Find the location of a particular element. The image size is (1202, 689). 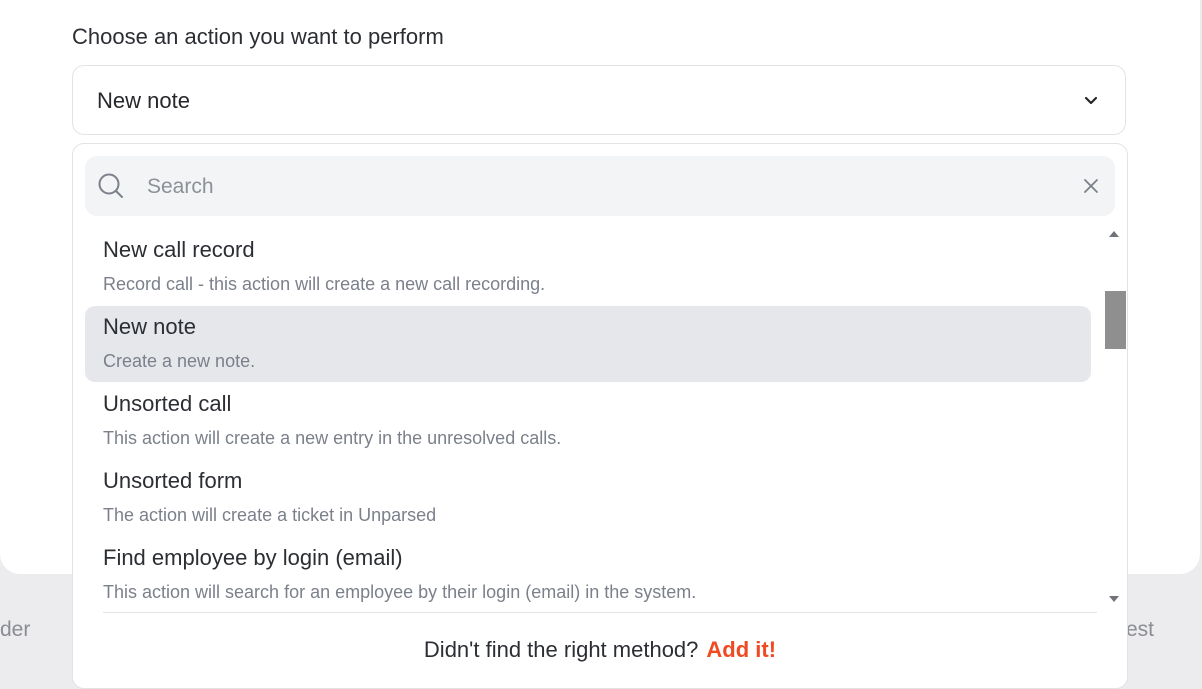

background-button-text: est is located at coordinates (1140, 629).